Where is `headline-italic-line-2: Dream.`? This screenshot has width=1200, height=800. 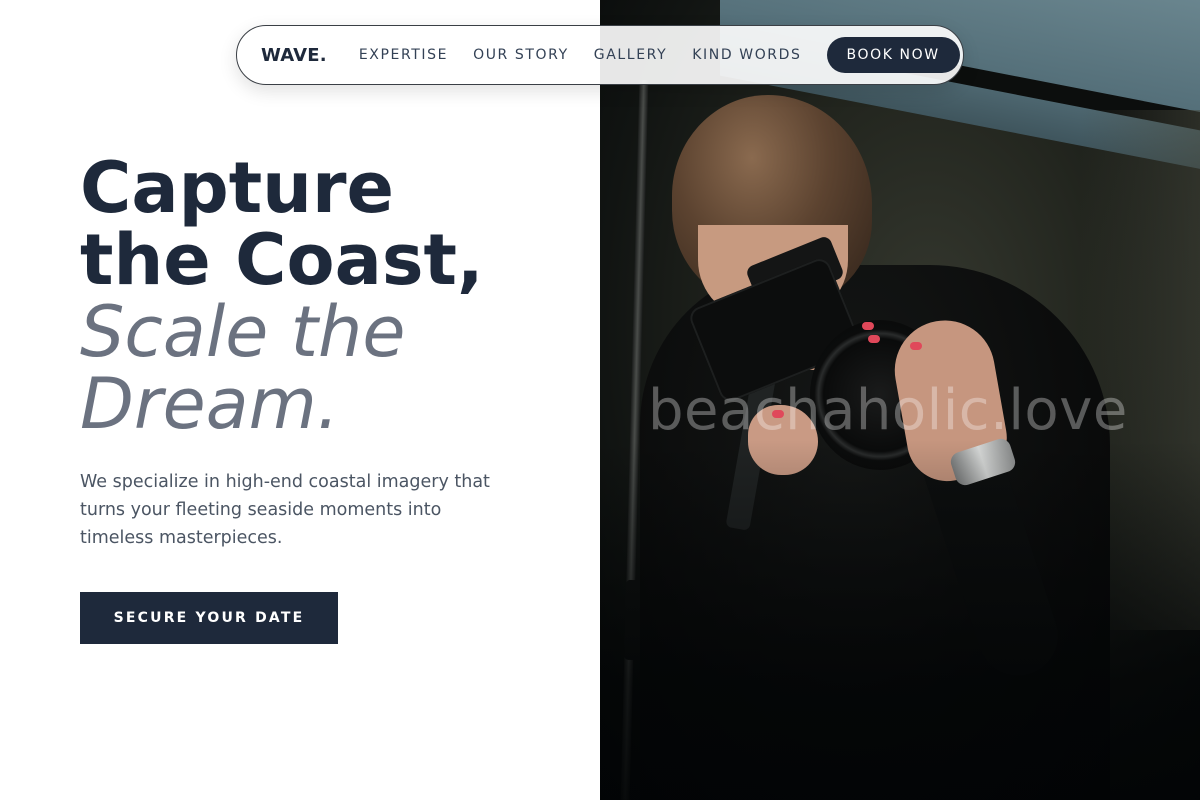
headline-italic-line-2: Dream. is located at coordinates (210, 404).